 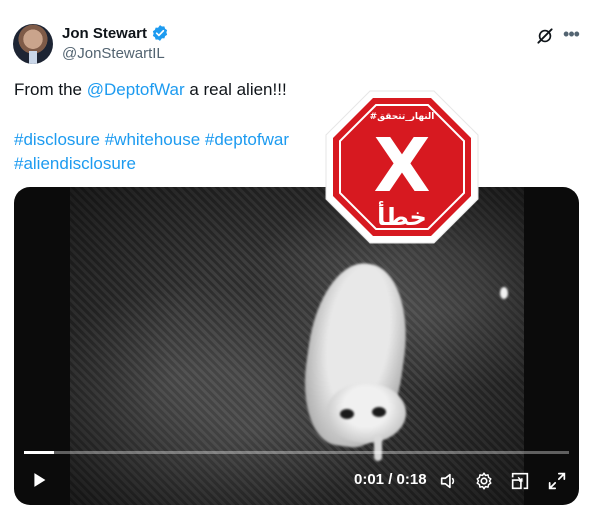 What do you see at coordinates (571, 35) in the screenshot?
I see `more-icon: •••` at bounding box center [571, 35].